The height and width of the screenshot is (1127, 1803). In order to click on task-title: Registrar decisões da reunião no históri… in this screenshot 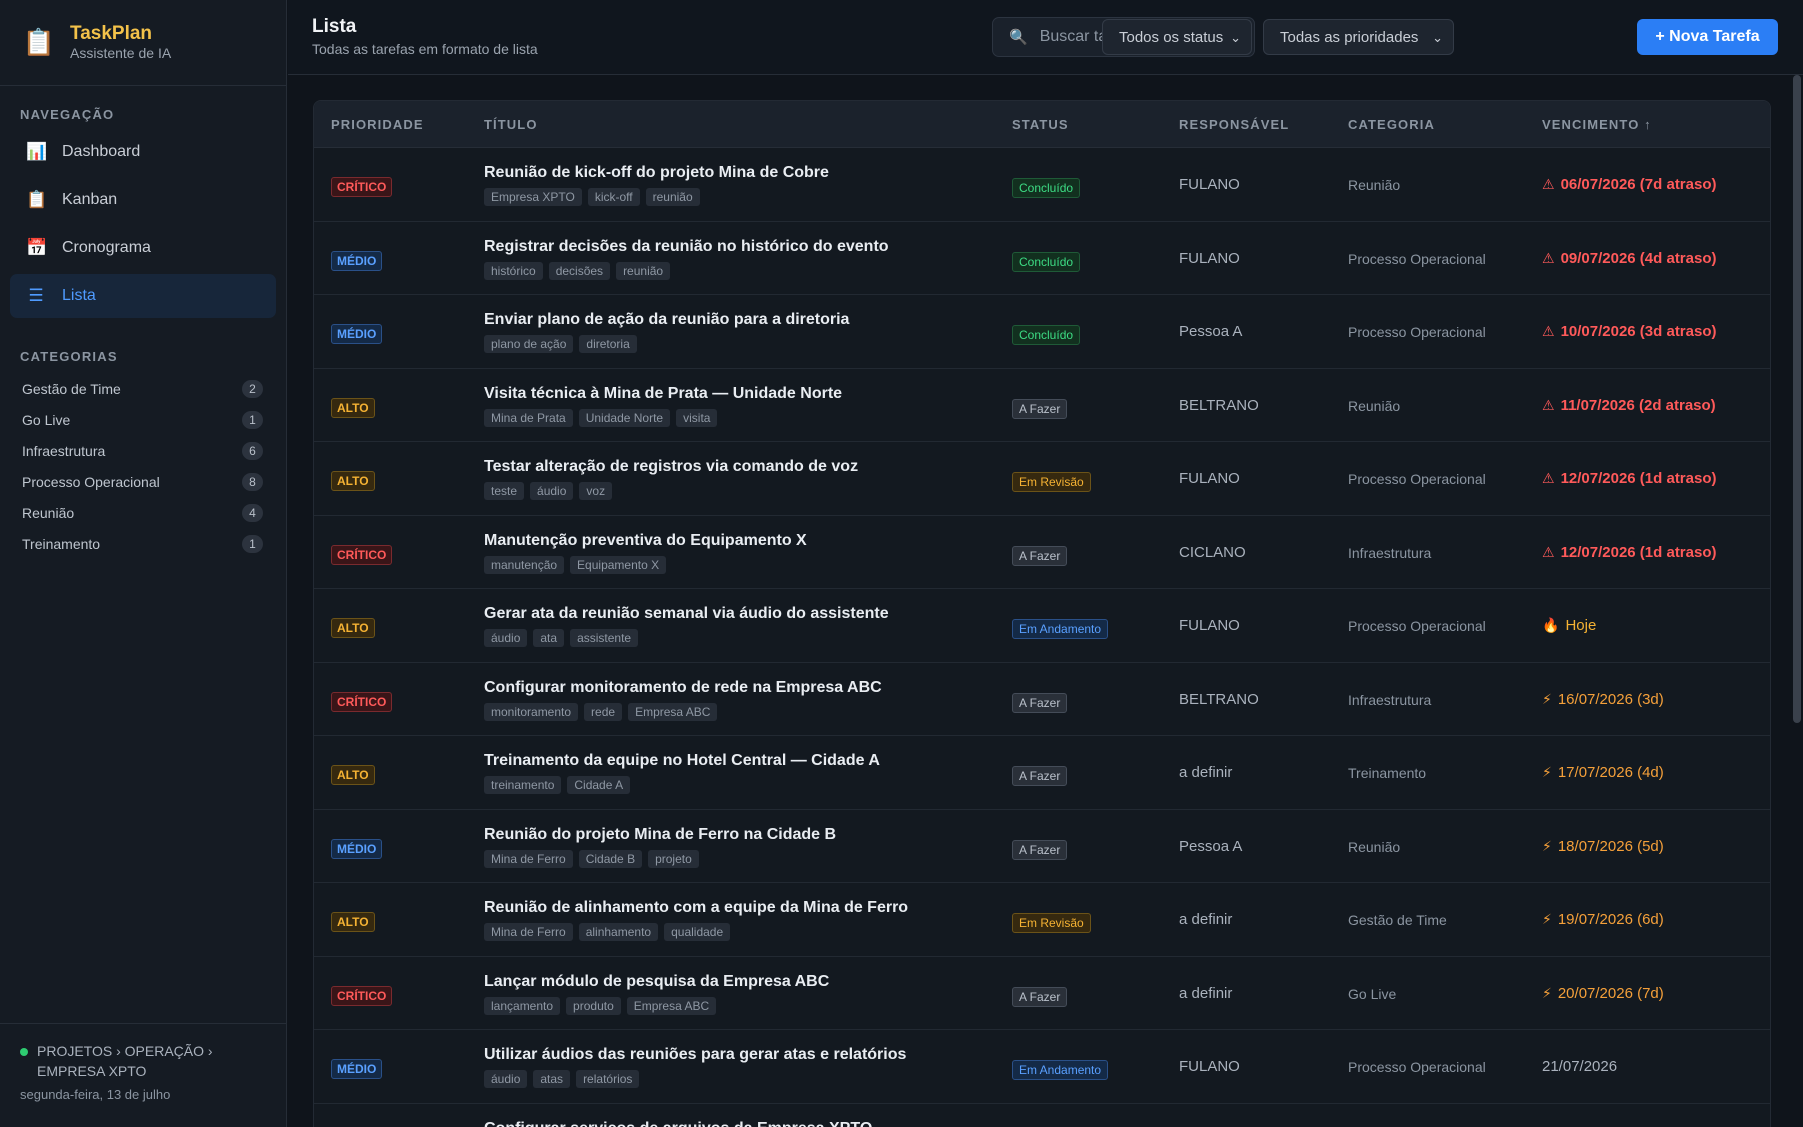, I will do `click(686, 247)`.